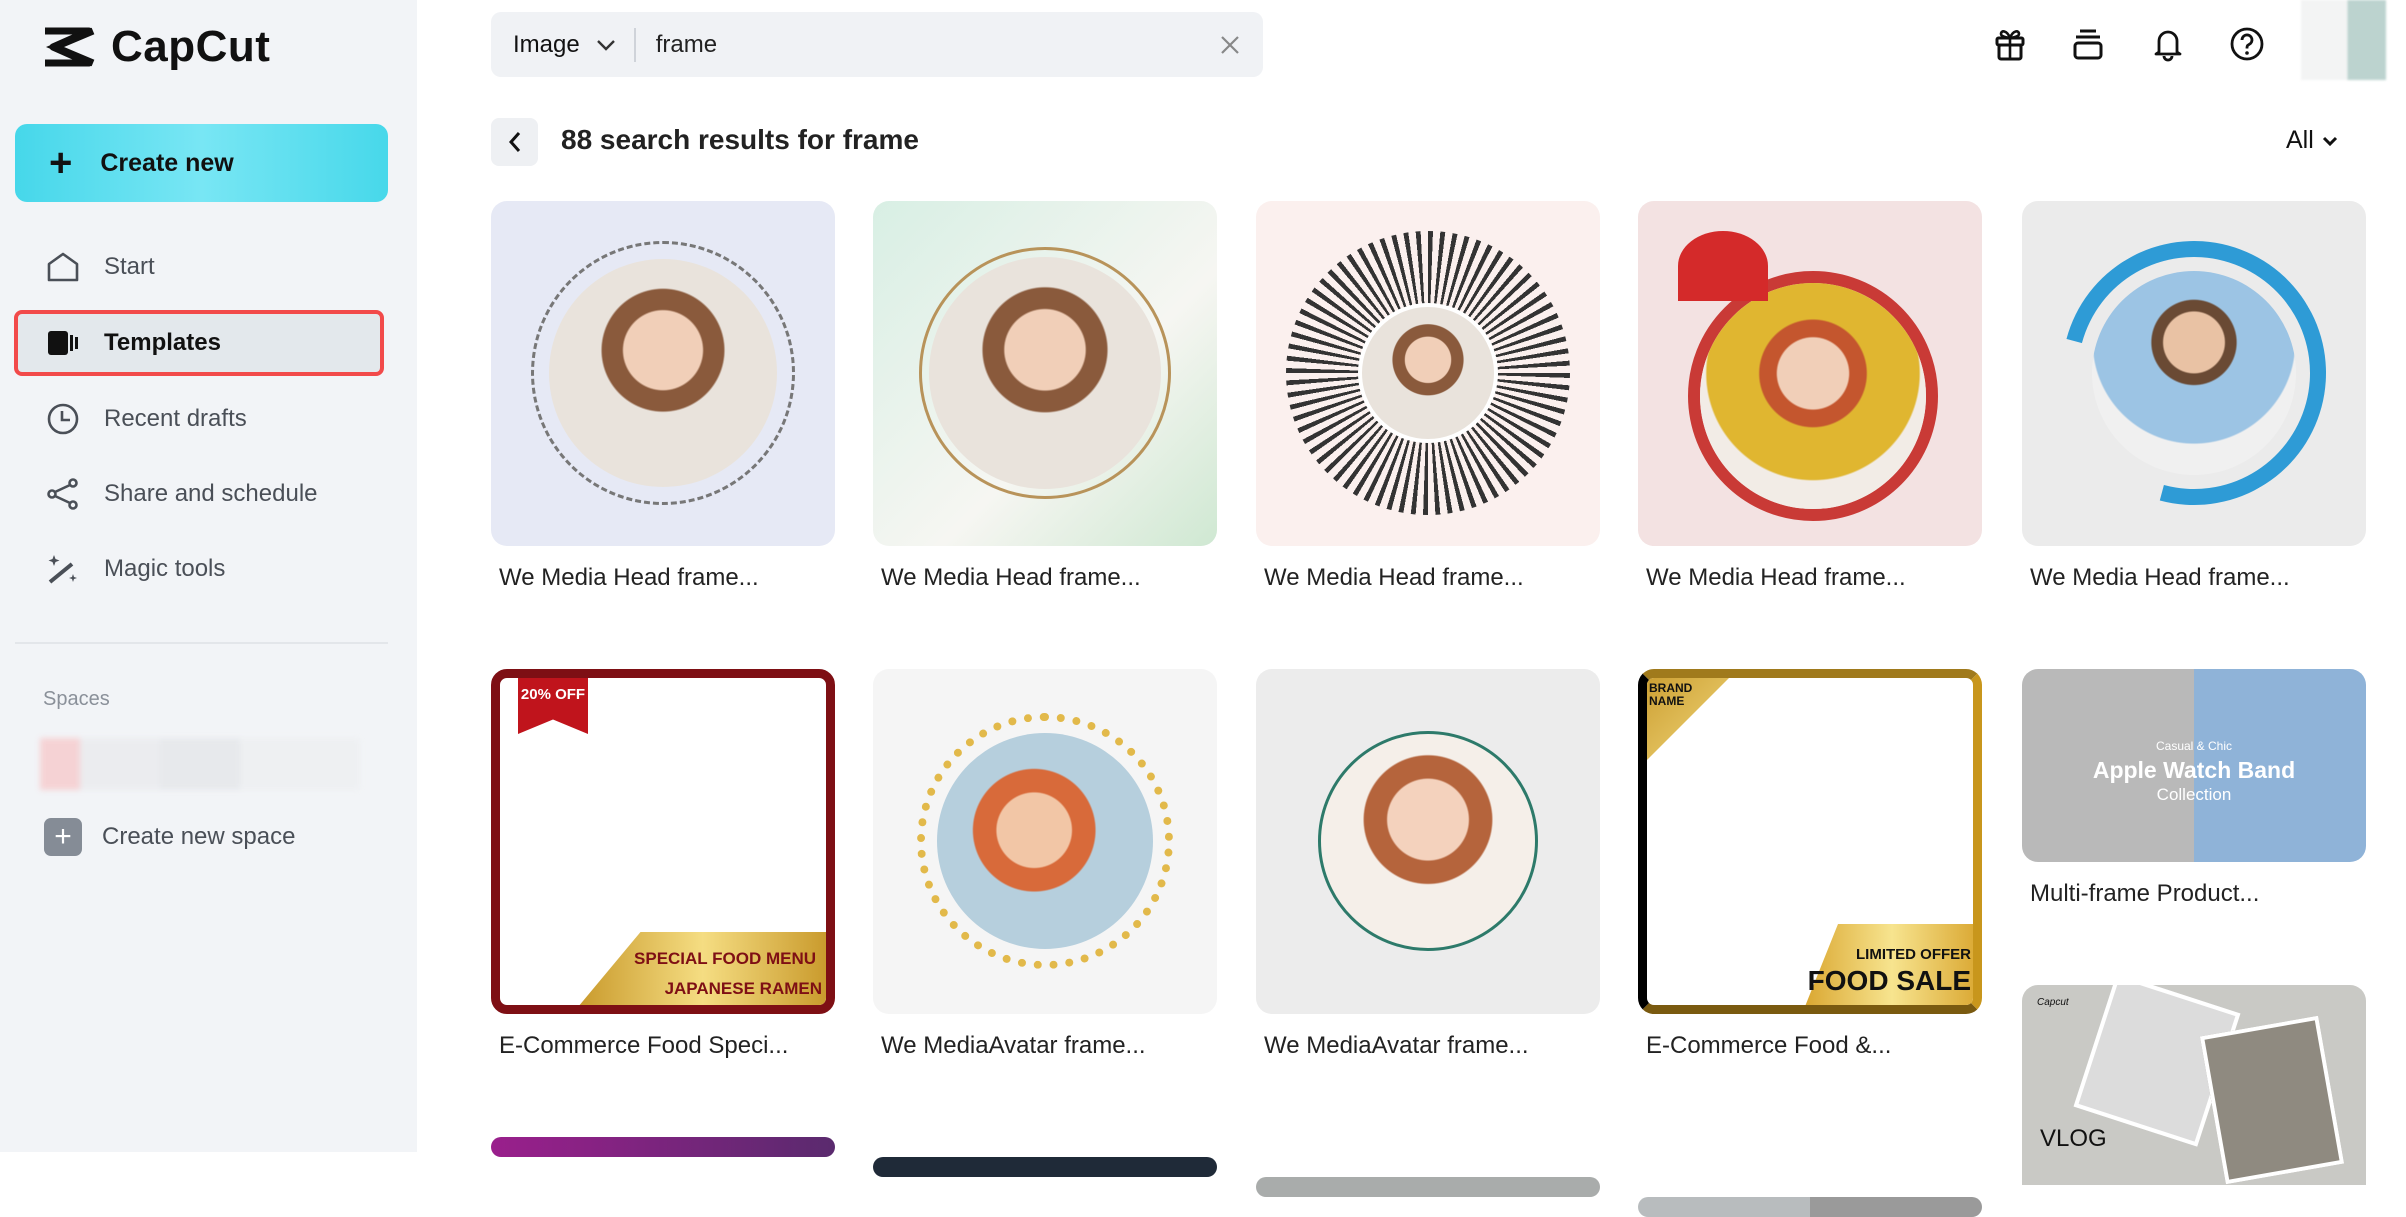  What do you see at coordinates (2247, 44) in the screenshot?
I see `help-icon` at bounding box center [2247, 44].